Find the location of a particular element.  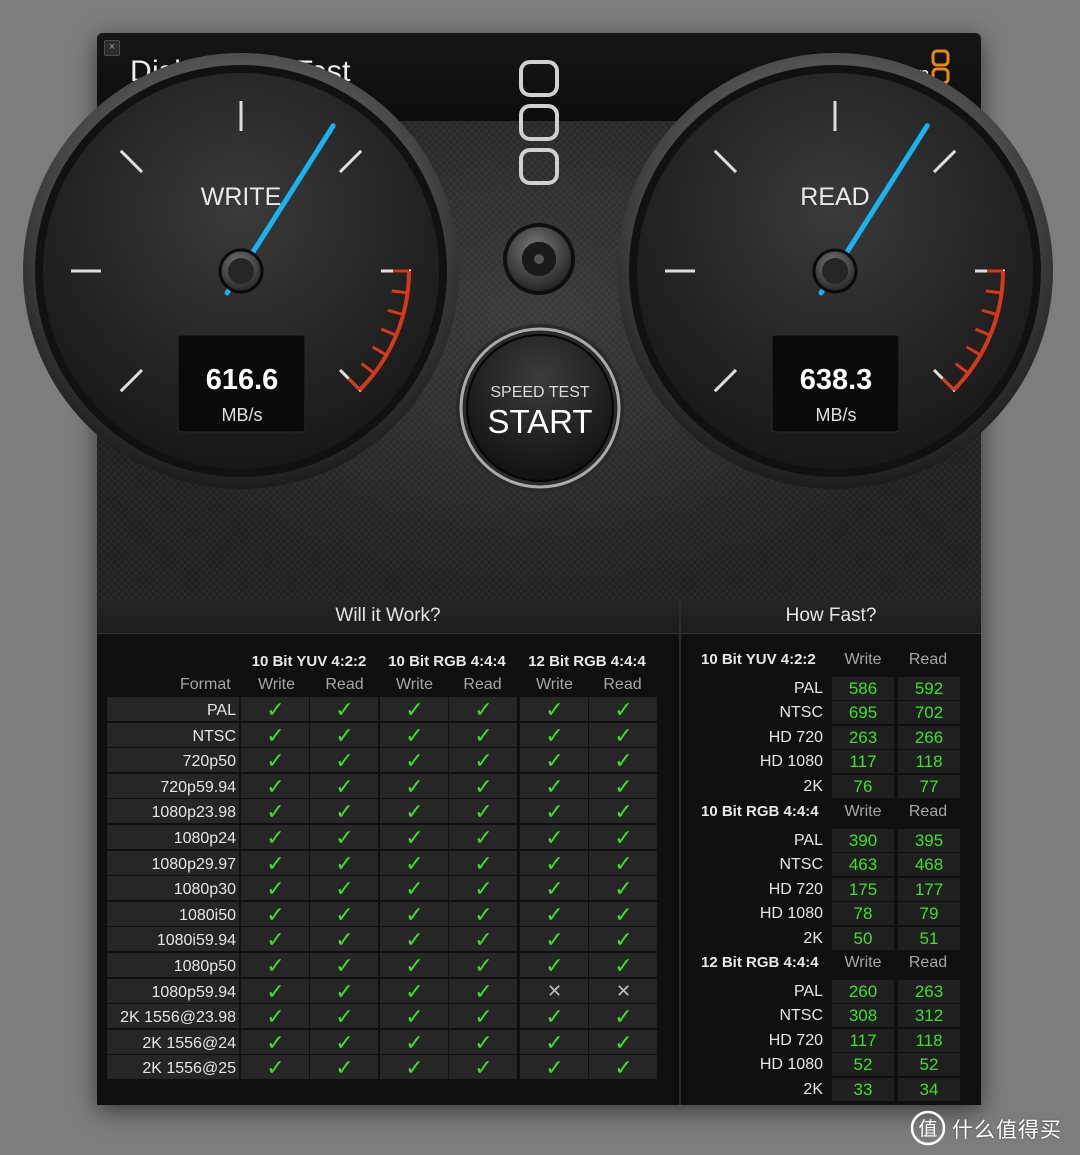

app-title: Disk Speed Test is located at coordinates (240, 71).